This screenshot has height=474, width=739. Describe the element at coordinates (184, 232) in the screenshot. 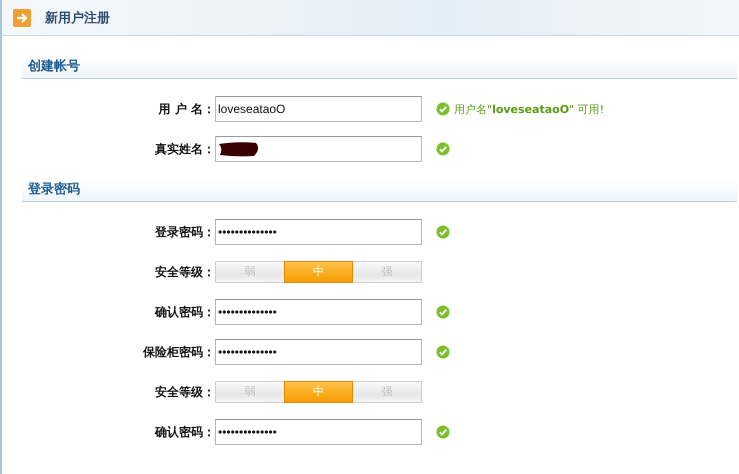

I see `field-label: 登录密码：` at that location.